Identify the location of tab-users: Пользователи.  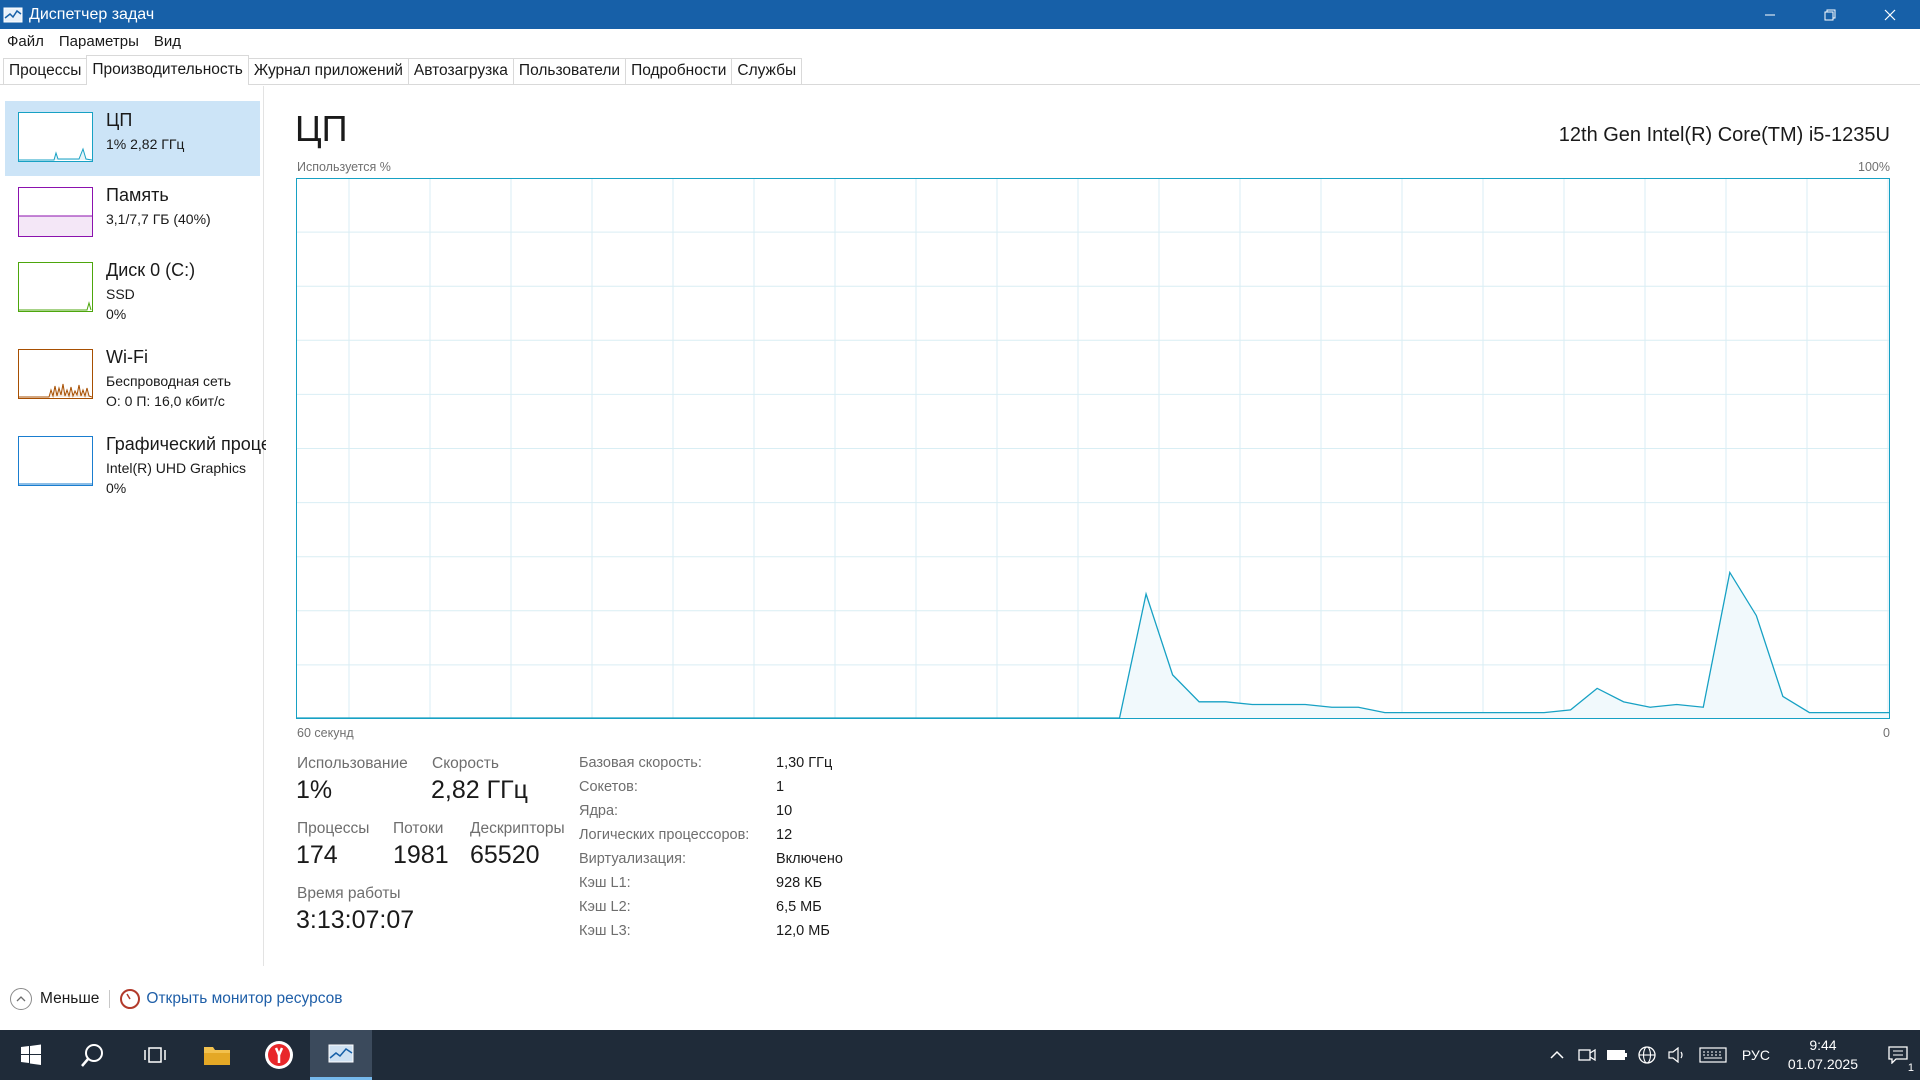
(569, 71).